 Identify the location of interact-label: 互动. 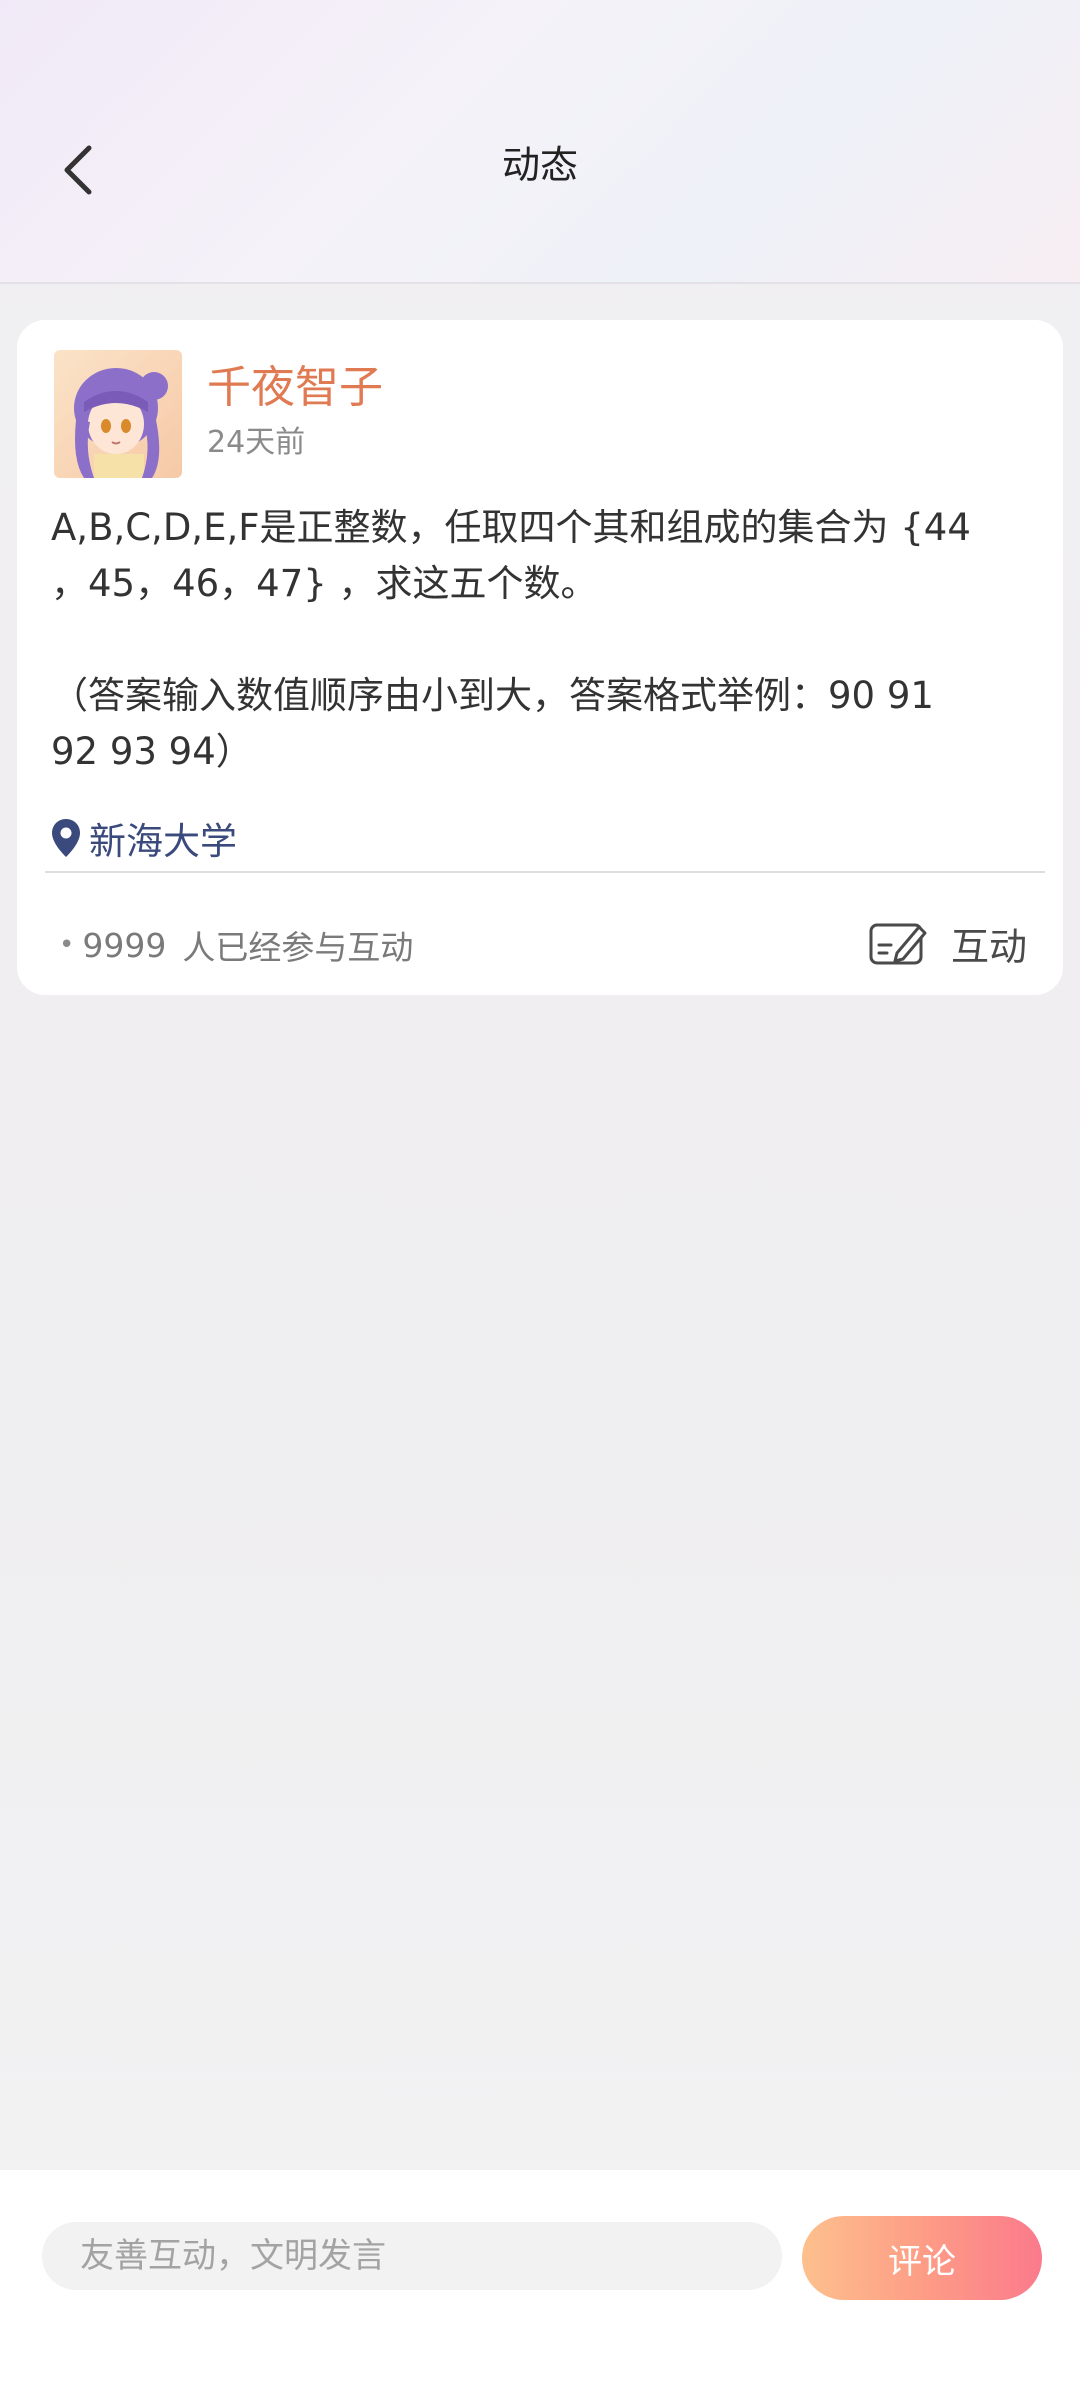
(989, 946).